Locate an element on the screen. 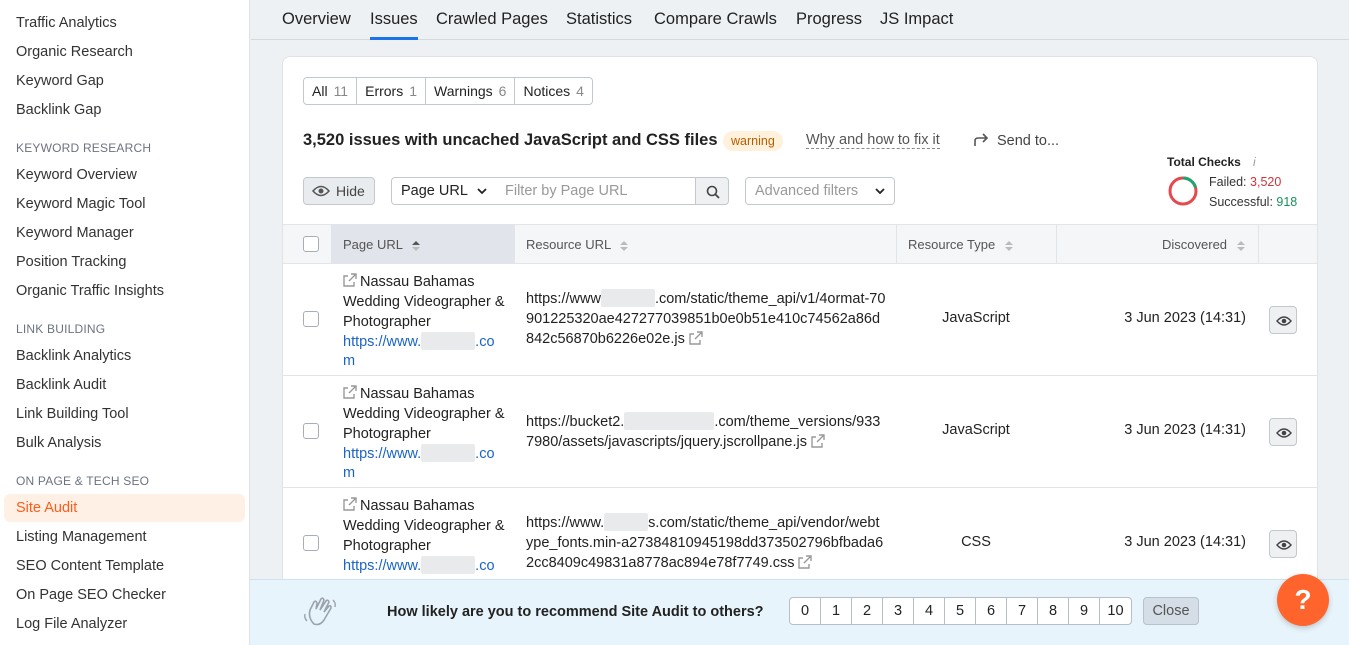 The height and width of the screenshot is (645, 1349). score-10: 10 is located at coordinates (1115, 611).